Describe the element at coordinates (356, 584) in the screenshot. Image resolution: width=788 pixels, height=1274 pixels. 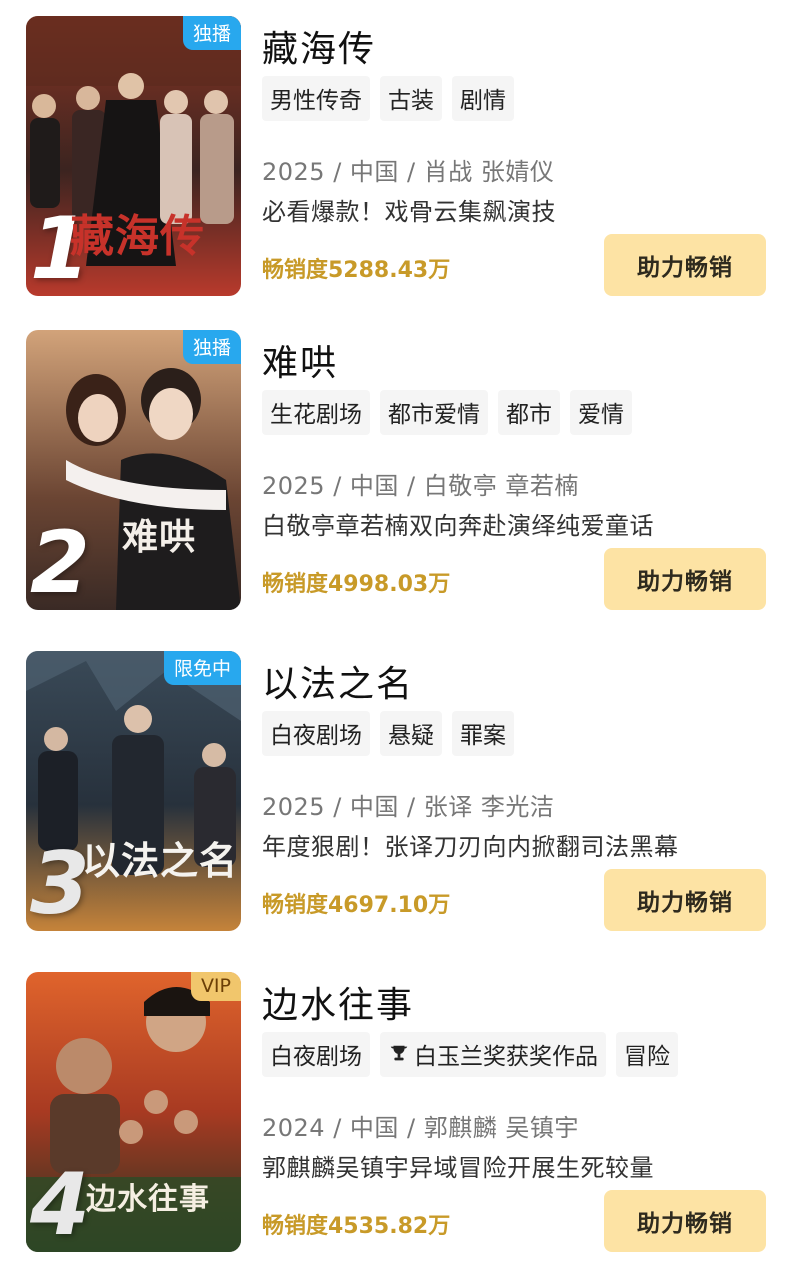
I see `sales-score: 畅销度4998.03万` at that location.